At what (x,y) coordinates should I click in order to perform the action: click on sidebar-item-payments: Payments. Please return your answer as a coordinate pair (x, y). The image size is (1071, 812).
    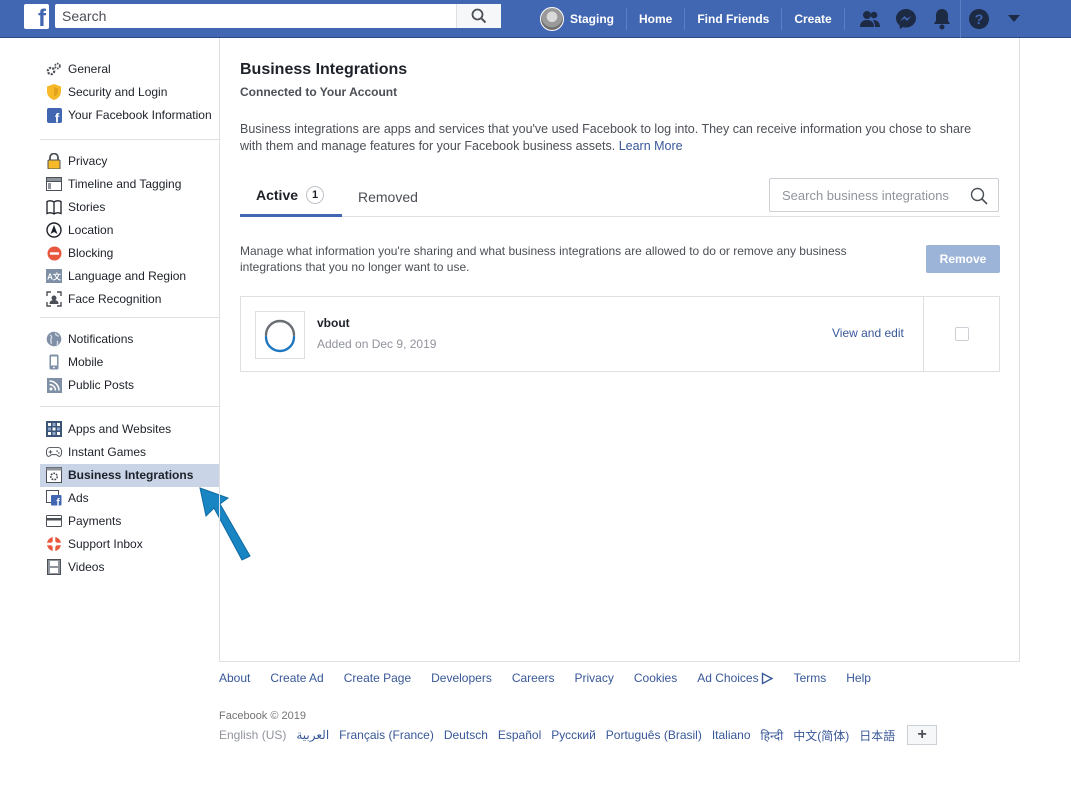
    Looking at the image, I should click on (130, 521).